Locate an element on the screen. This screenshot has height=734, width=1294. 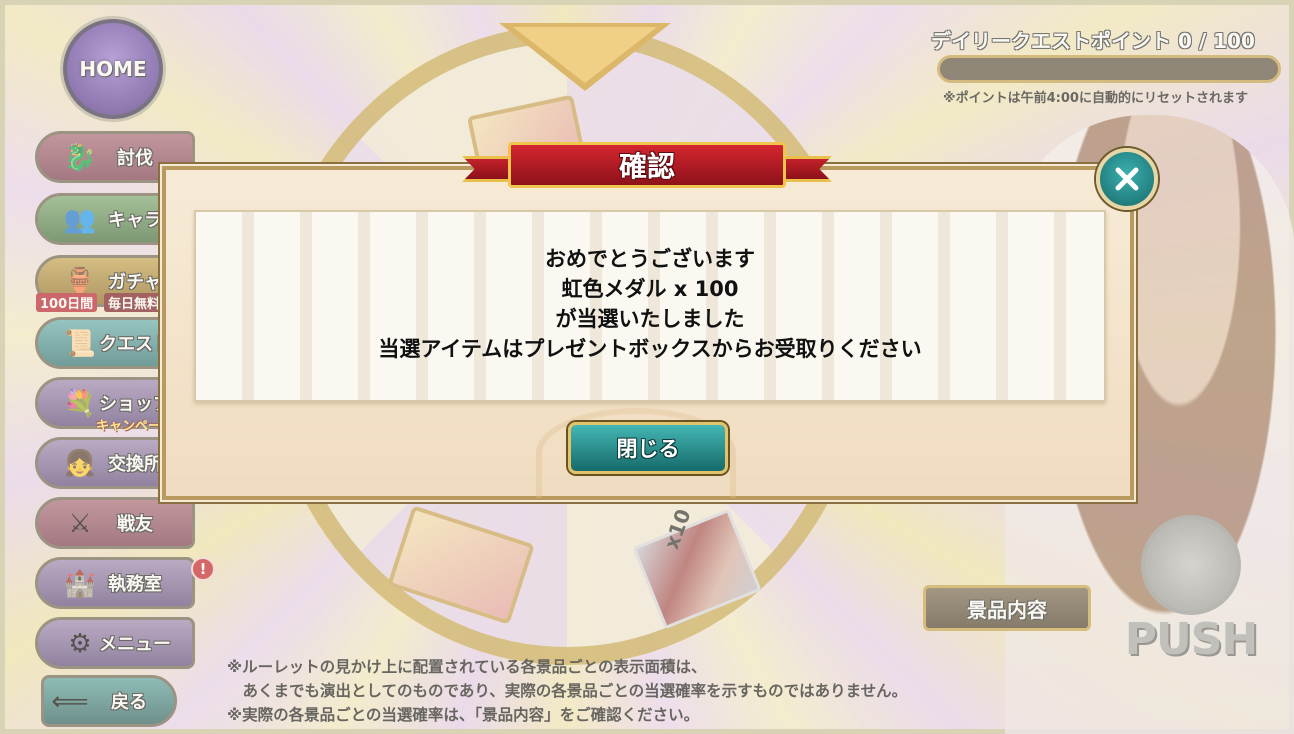
dialog-close-button-label: 閉じる is located at coordinates (648, 449).